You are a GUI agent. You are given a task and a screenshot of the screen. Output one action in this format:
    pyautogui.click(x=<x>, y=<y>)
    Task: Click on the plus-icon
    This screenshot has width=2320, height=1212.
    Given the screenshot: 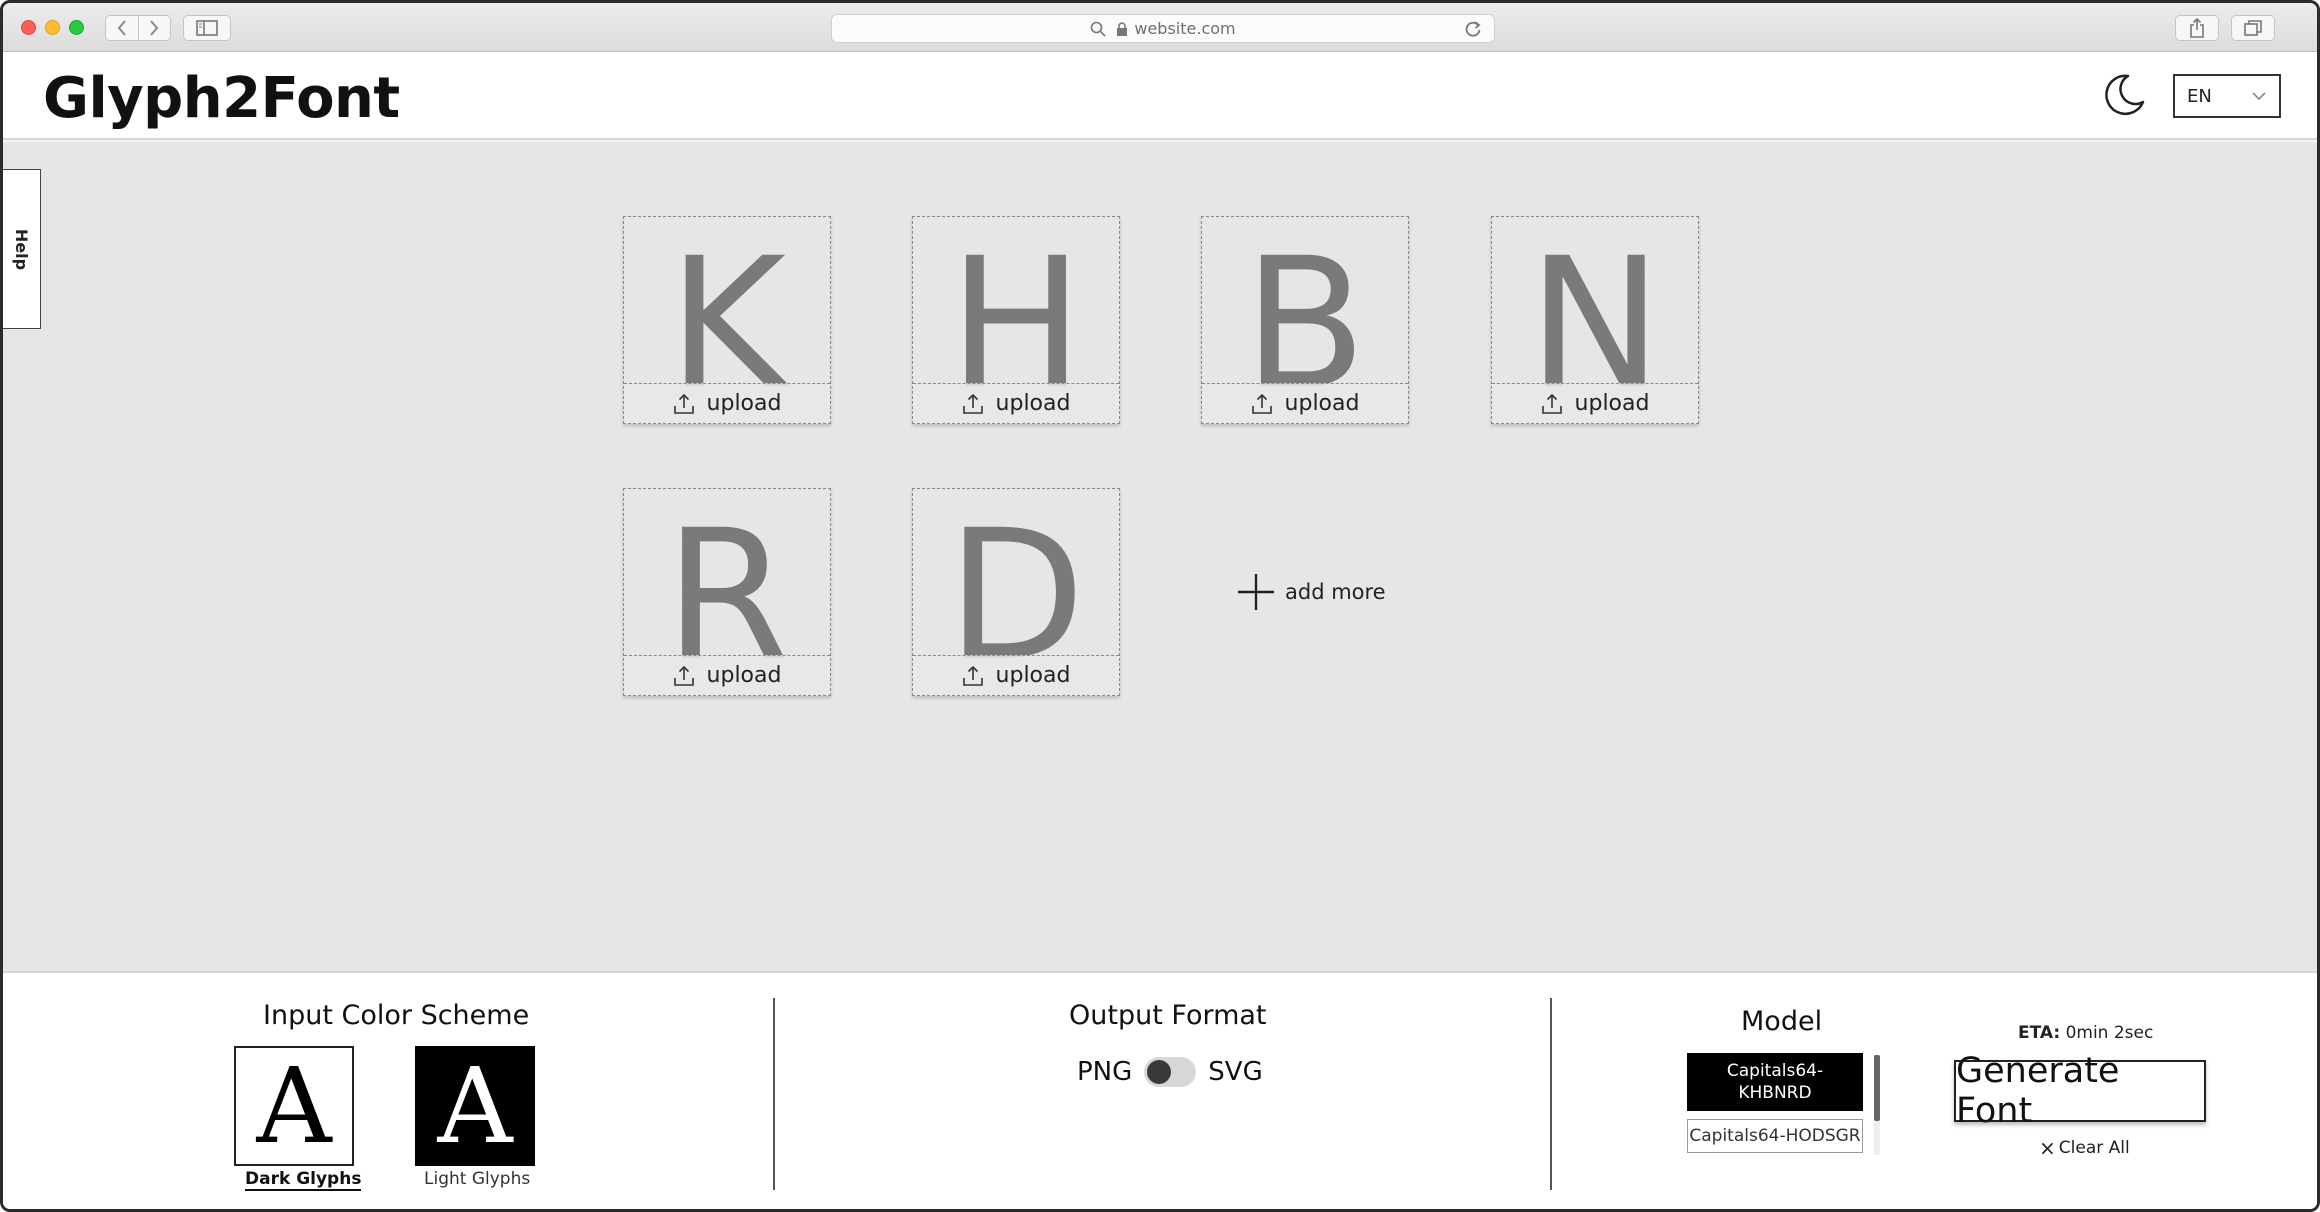 What is the action you would take?
    pyautogui.click(x=1256, y=592)
    